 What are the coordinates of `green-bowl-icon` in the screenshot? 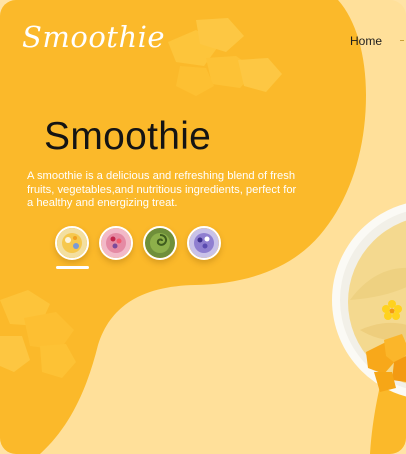 It's located at (160, 243).